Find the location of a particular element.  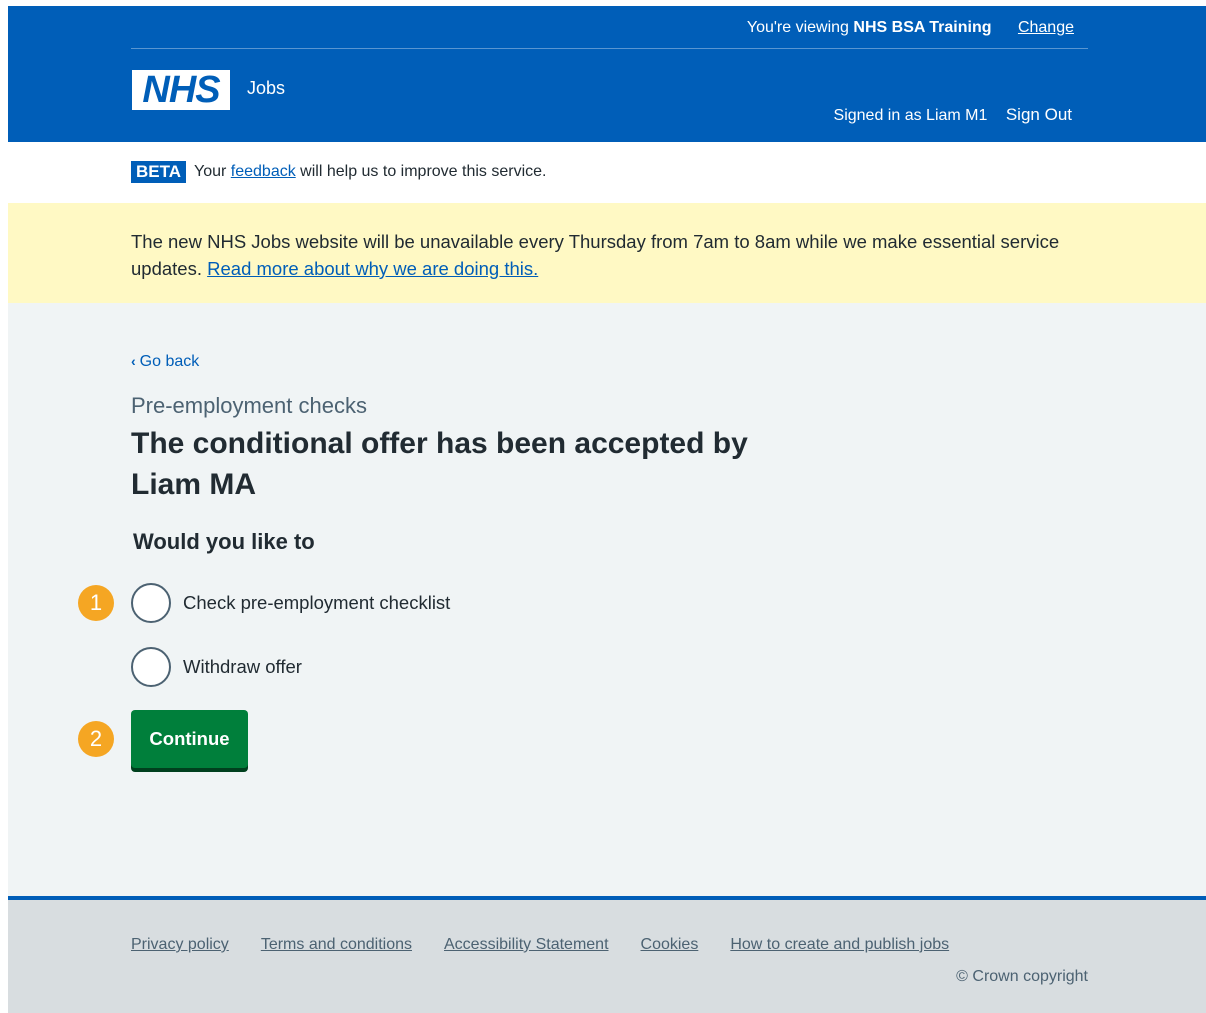

organisation-viewing: You're viewing NHS BSA Training Change is located at coordinates (910, 28).